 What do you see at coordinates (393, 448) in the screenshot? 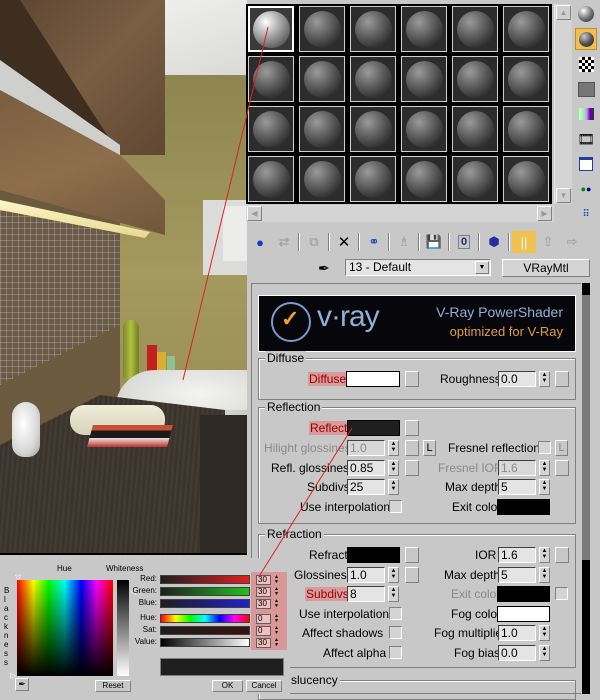
I see `hilight-glossiness-spinner: ▲ ▼` at bounding box center [393, 448].